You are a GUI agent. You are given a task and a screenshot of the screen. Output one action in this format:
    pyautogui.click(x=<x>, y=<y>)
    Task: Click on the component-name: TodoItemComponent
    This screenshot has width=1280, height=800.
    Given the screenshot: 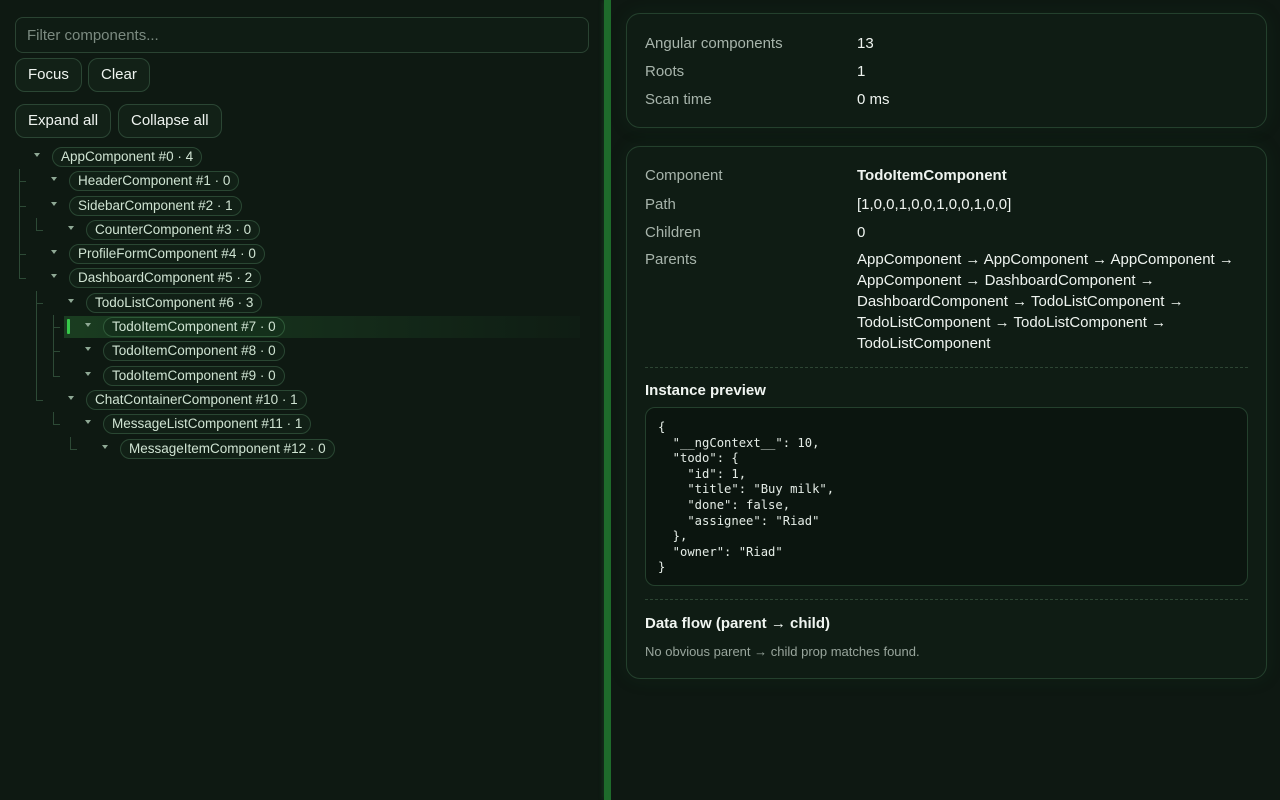 What is the action you would take?
    pyautogui.click(x=932, y=175)
    